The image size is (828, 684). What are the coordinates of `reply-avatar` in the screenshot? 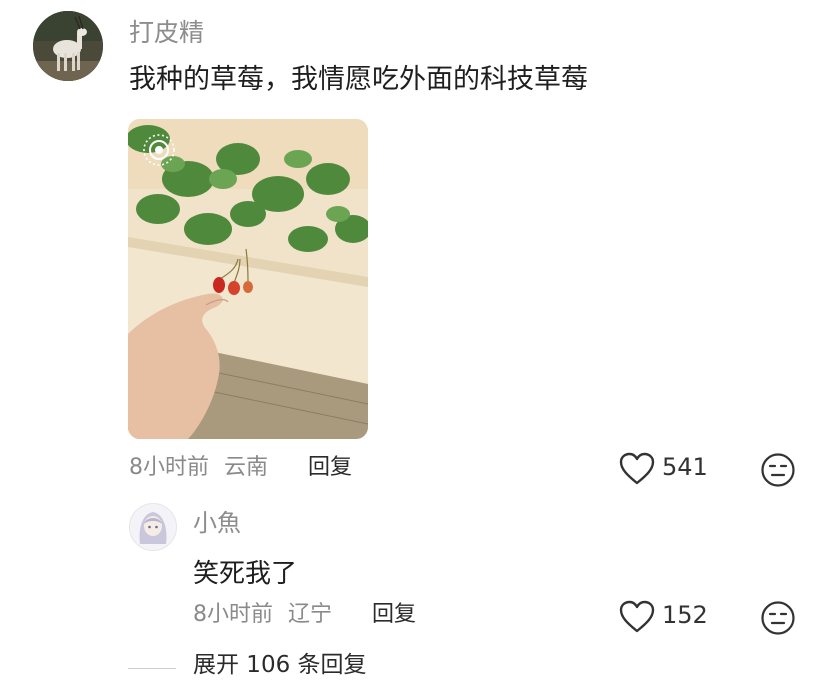 It's located at (153, 527).